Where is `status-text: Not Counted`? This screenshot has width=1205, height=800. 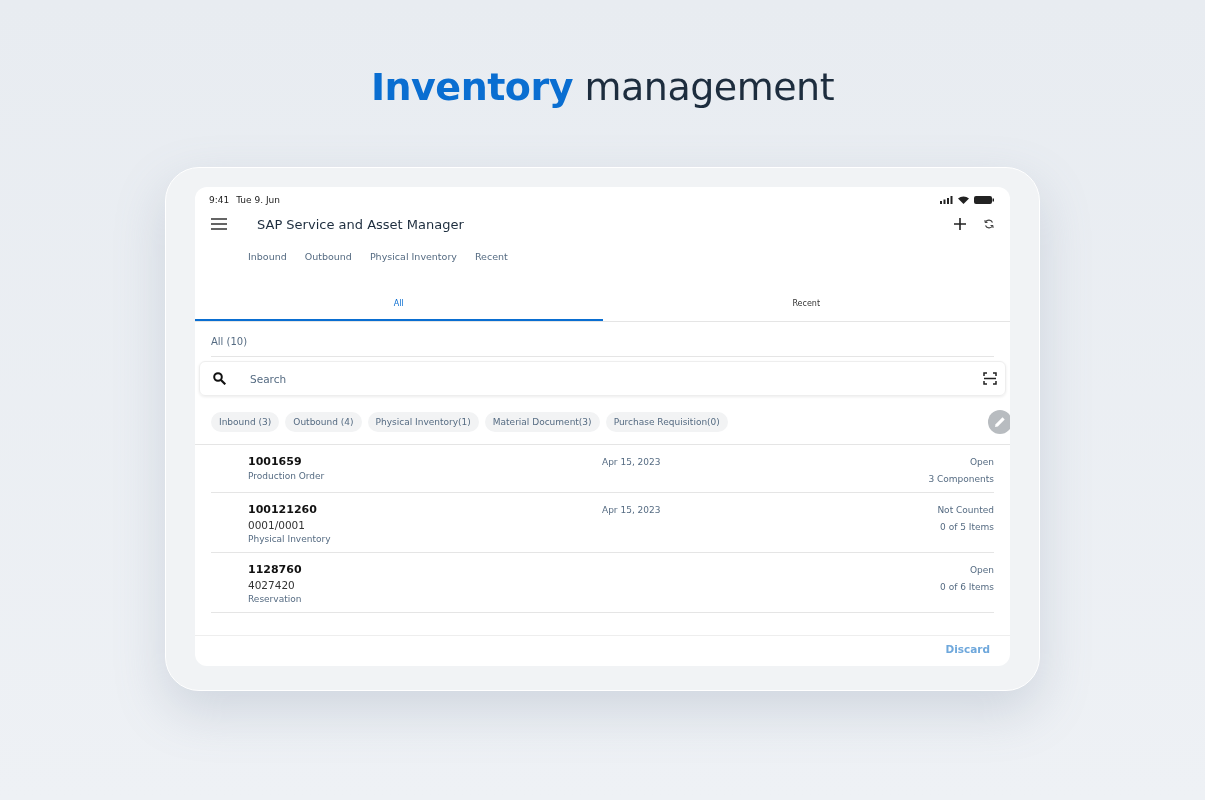 status-text: Not Counted is located at coordinates (965, 510).